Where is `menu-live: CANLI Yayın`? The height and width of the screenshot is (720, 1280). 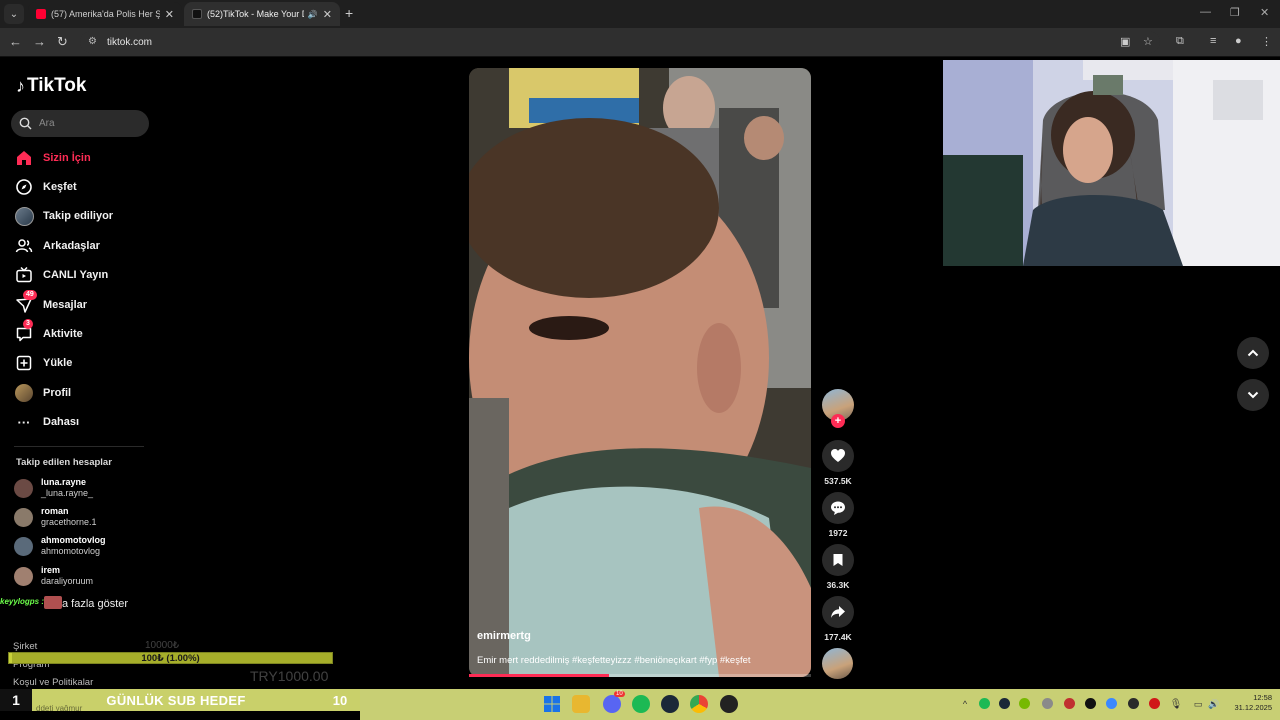 menu-live: CANLI Yayın is located at coordinates (61, 275).